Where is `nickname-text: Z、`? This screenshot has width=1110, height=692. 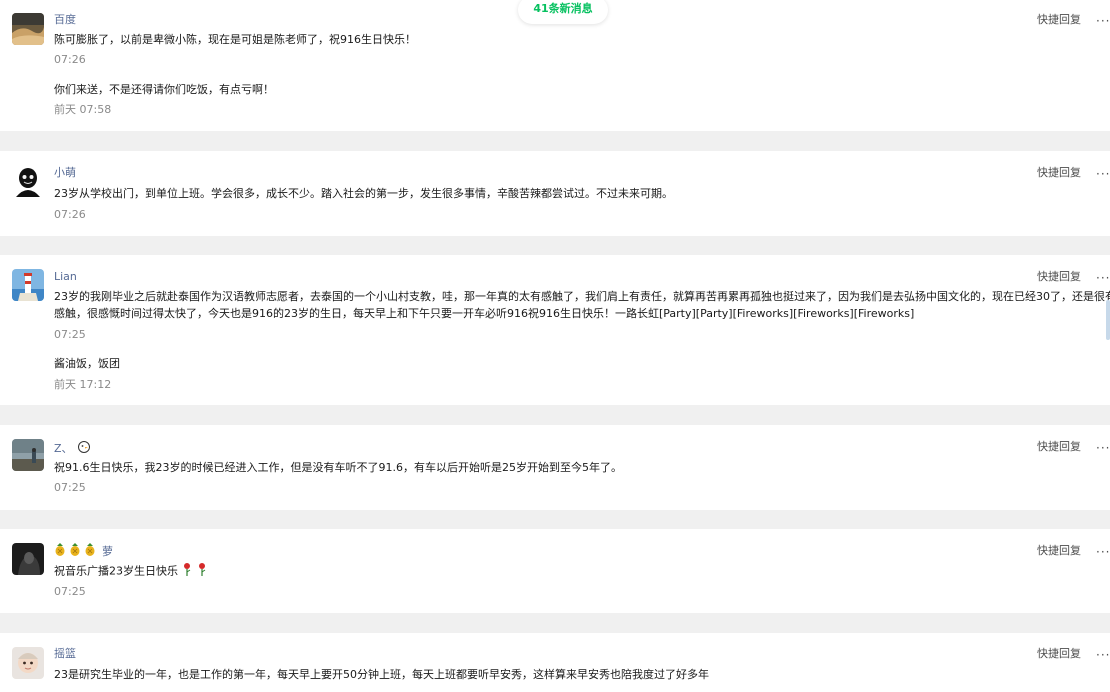 nickname-text: Z、 is located at coordinates (63, 448).